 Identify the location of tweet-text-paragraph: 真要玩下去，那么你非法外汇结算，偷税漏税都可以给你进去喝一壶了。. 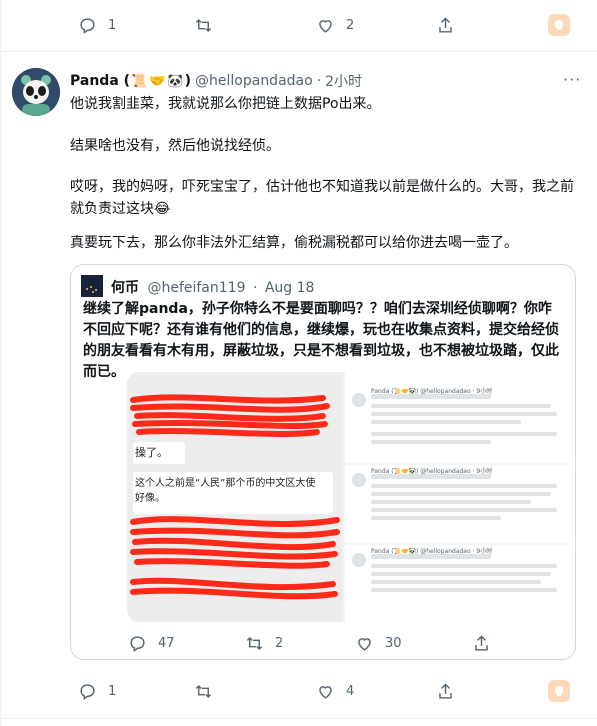
(294, 243).